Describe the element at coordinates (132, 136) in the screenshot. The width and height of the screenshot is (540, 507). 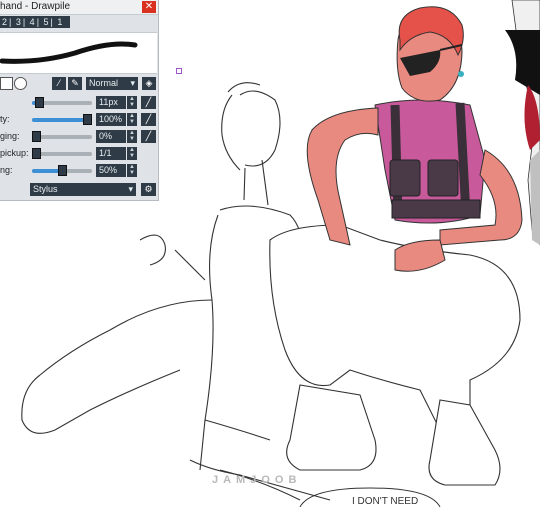
I see `smudging-spinner: ▲ ▼` at that location.